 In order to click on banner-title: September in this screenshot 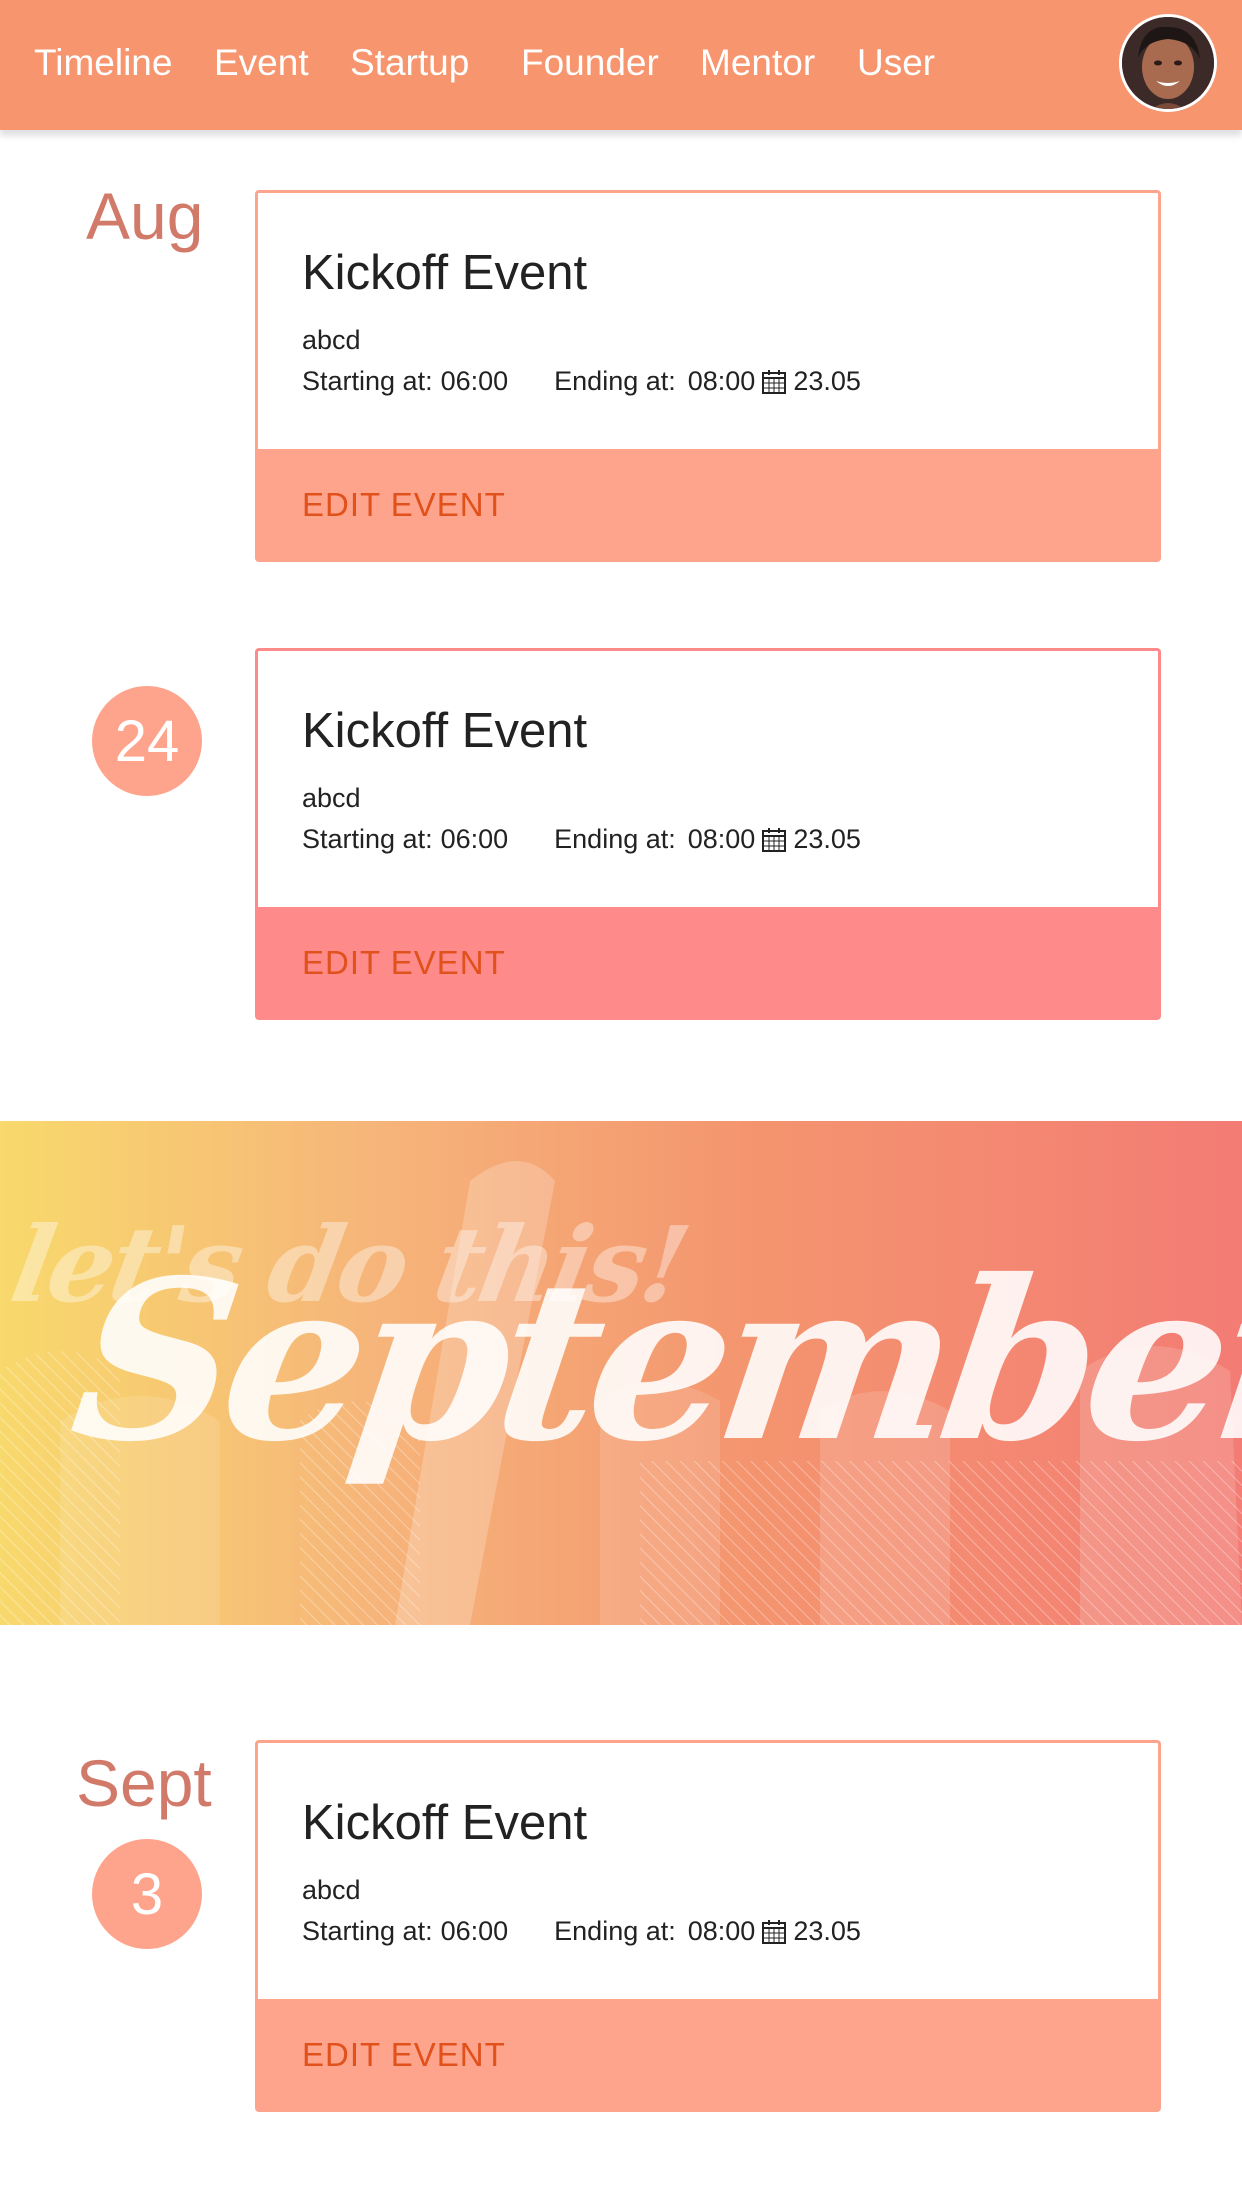, I will do `click(650, 1360)`.